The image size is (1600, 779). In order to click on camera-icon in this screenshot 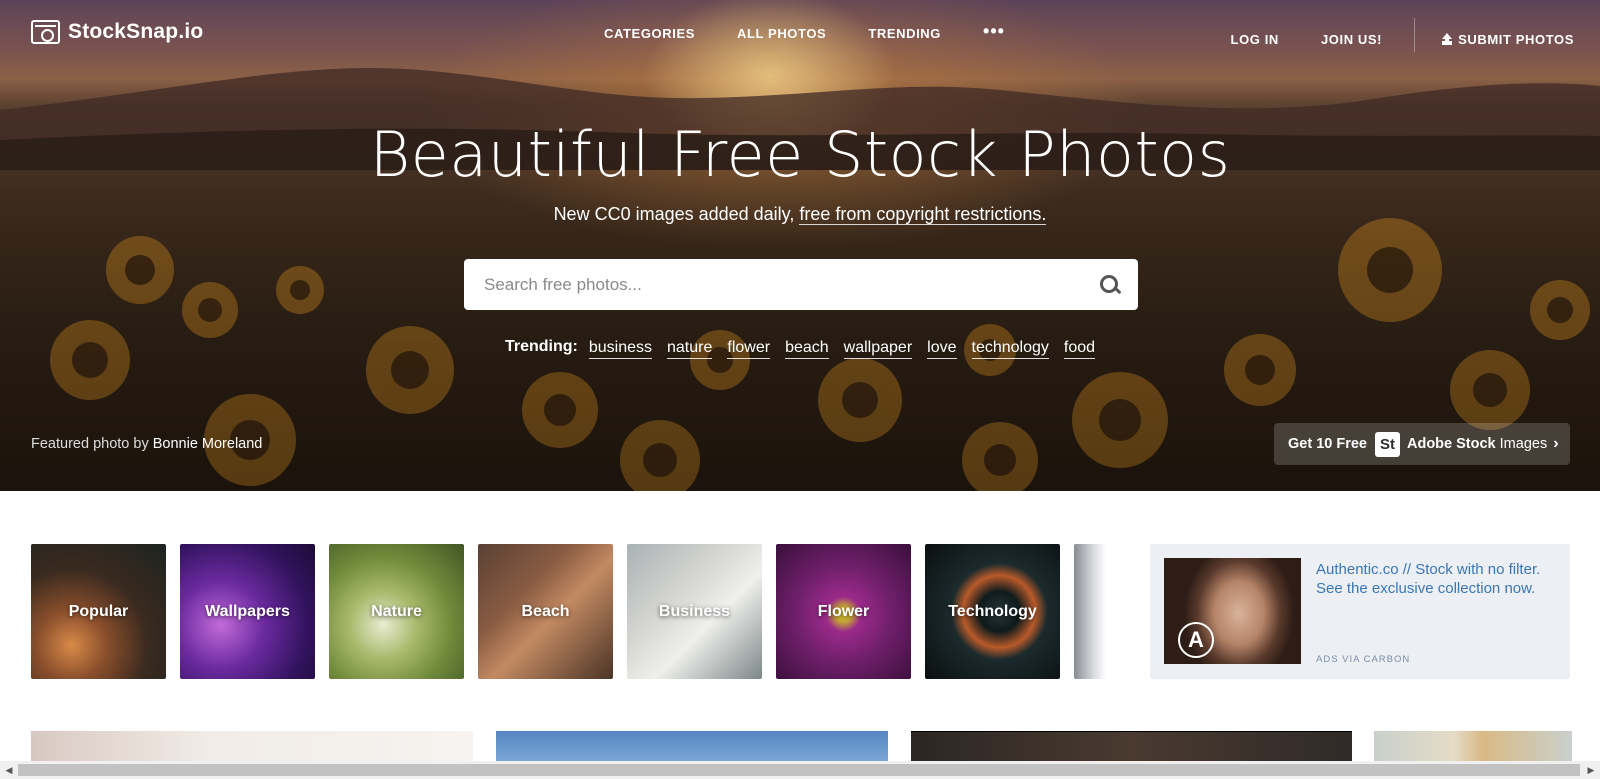, I will do `click(45, 32)`.